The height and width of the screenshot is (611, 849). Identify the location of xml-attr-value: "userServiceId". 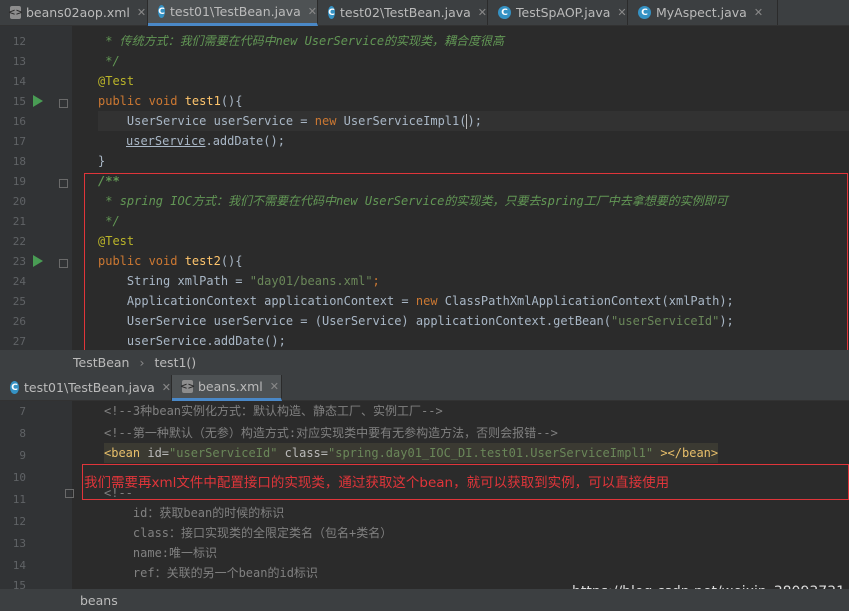
(223, 453).